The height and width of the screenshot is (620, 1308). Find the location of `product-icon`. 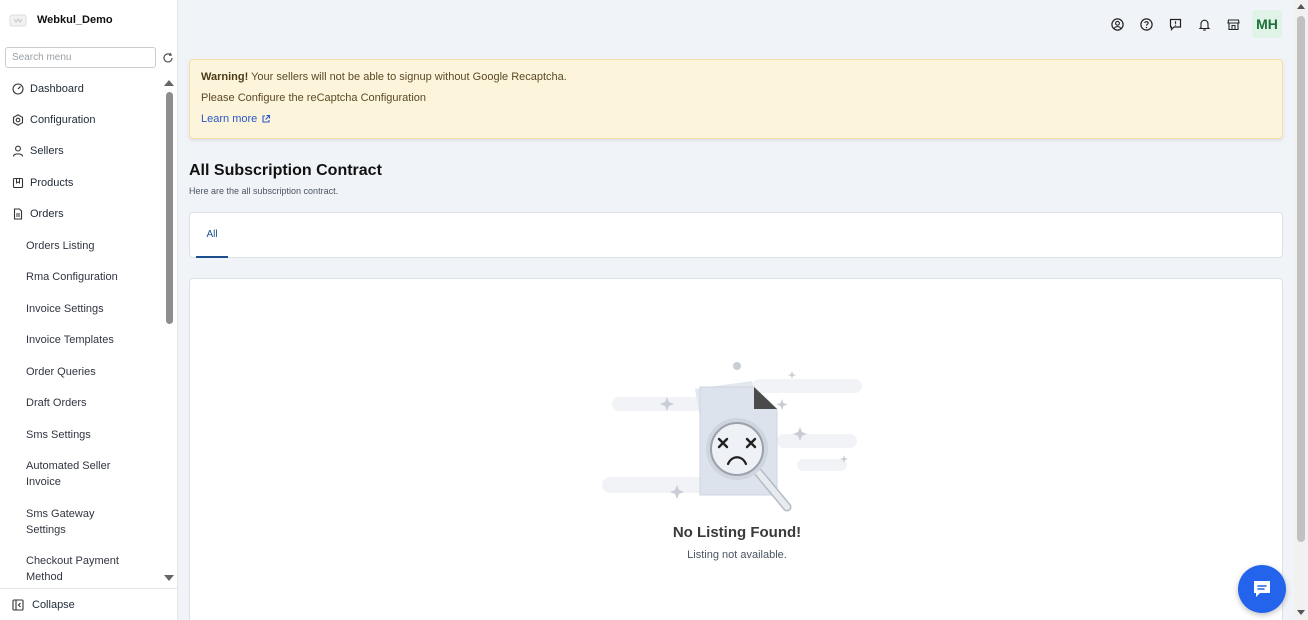

product-icon is located at coordinates (18, 183).